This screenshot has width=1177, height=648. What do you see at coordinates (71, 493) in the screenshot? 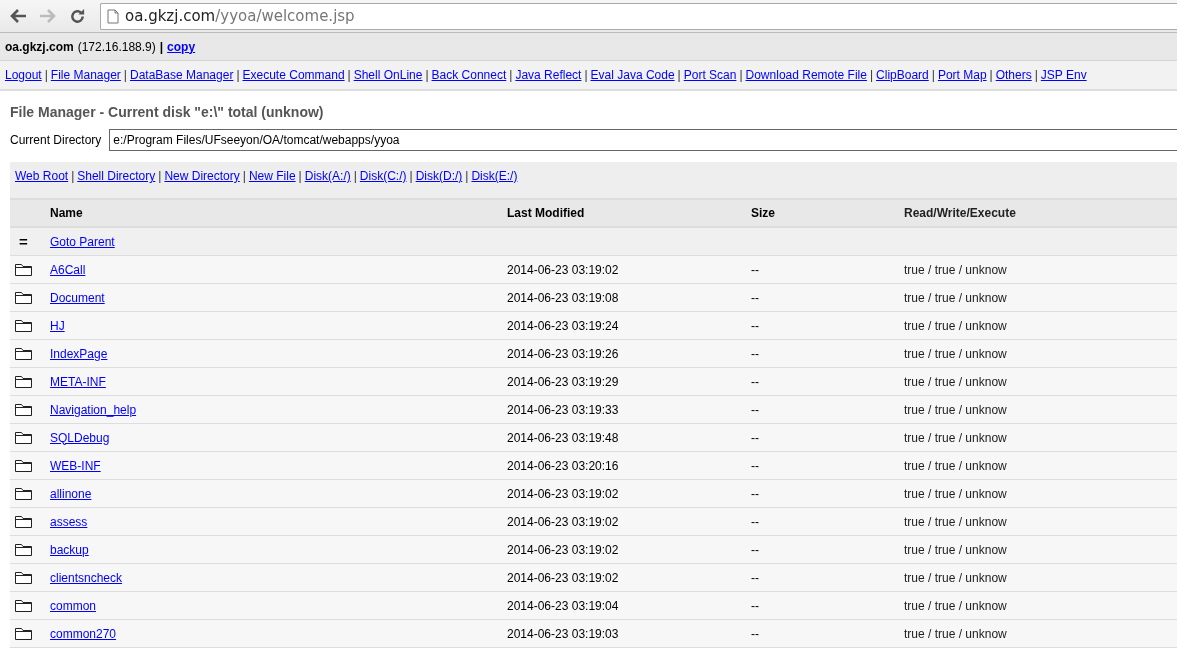
I see `folder-link: allinone` at bounding box center [71, 493].